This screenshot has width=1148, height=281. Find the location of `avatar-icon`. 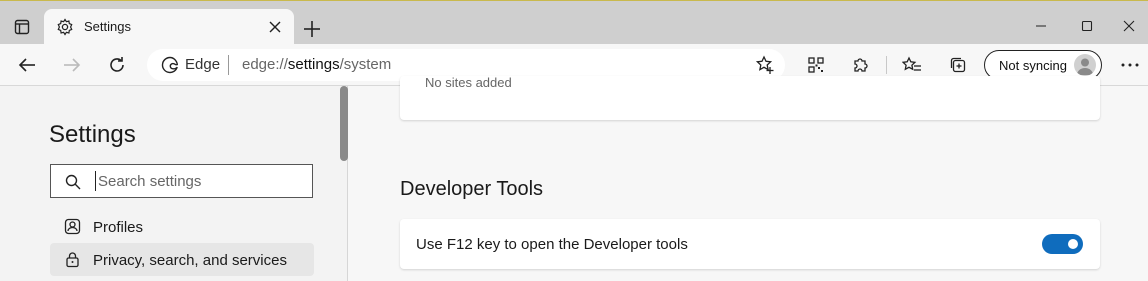

avatar-icon is located at coordinates (1085, 66).